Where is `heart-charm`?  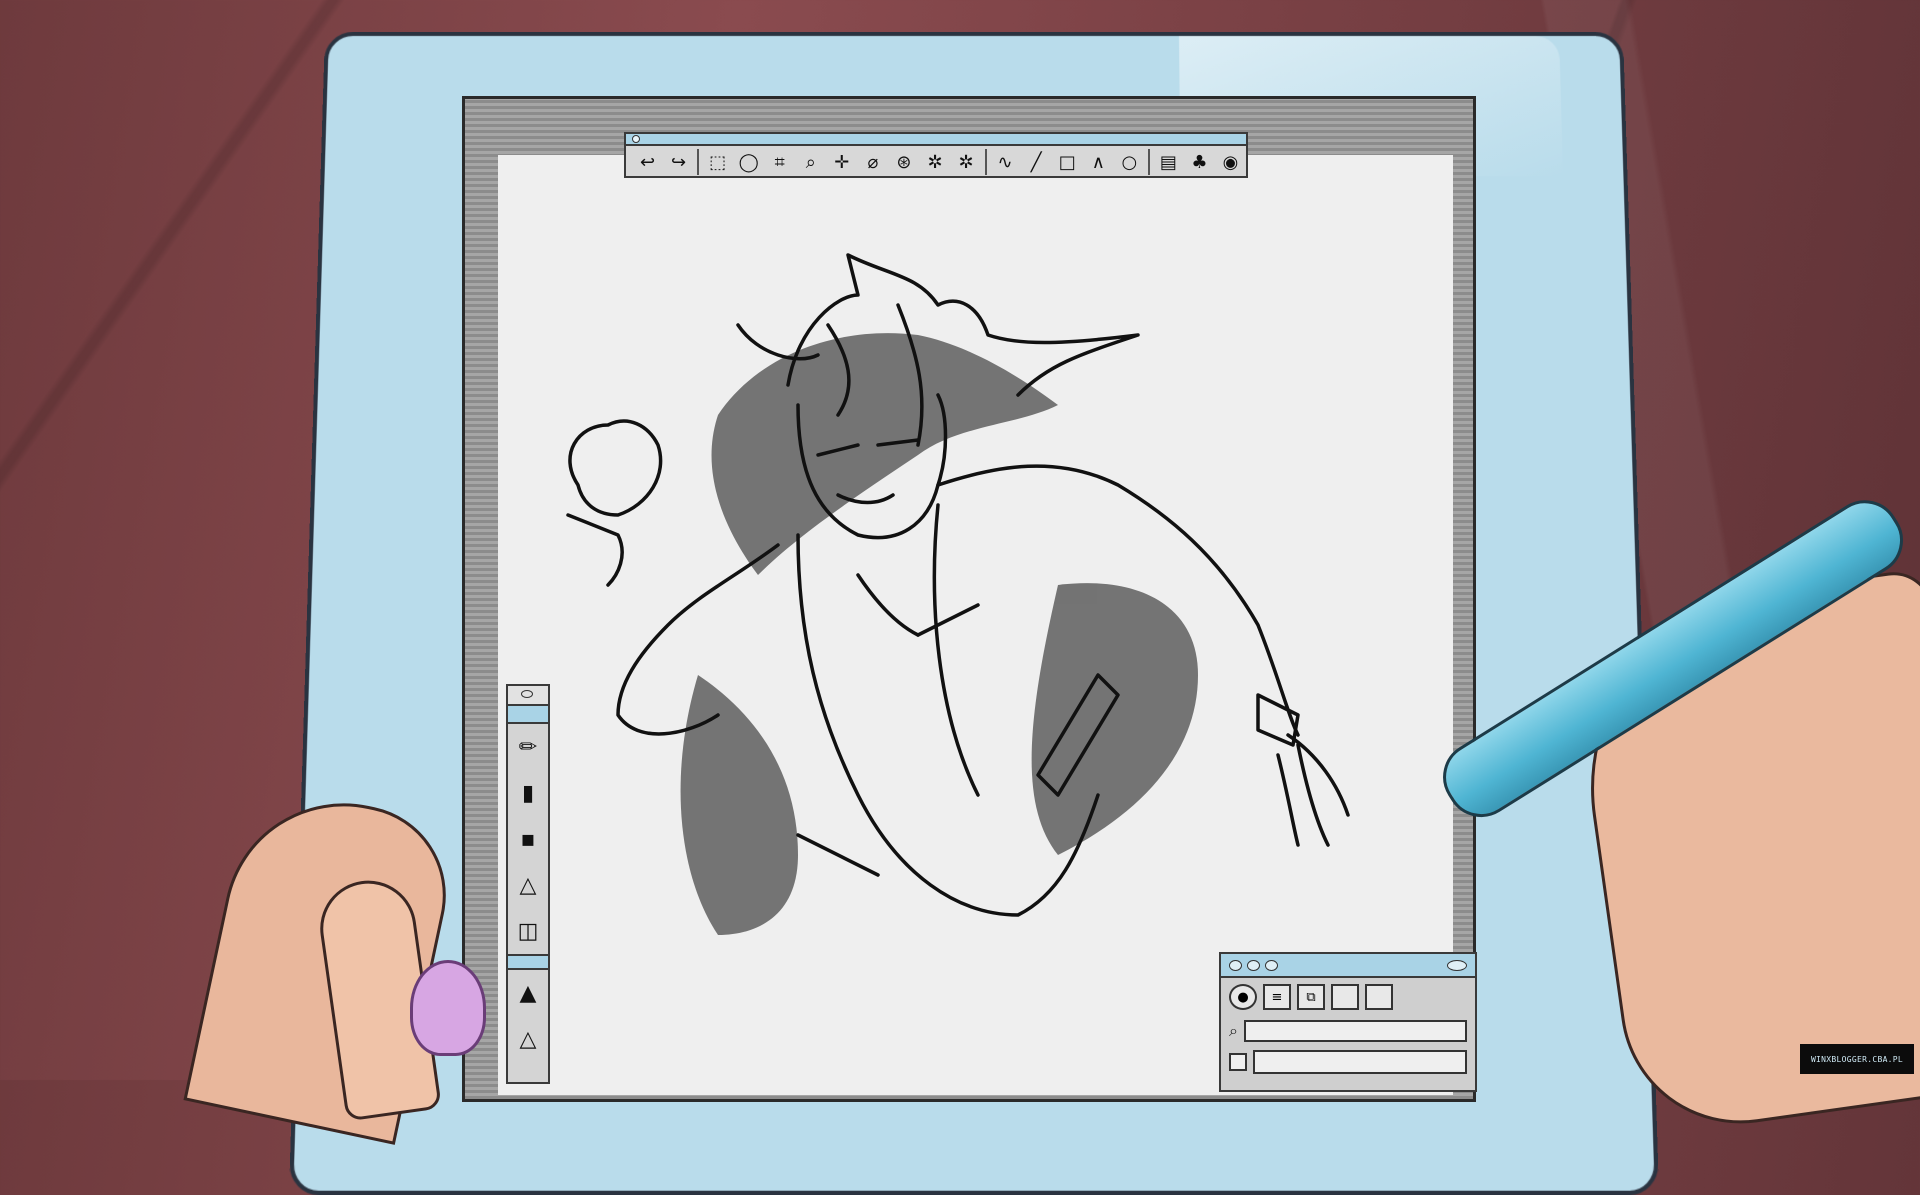
heart-charm is located at coordinates (448, 1008).